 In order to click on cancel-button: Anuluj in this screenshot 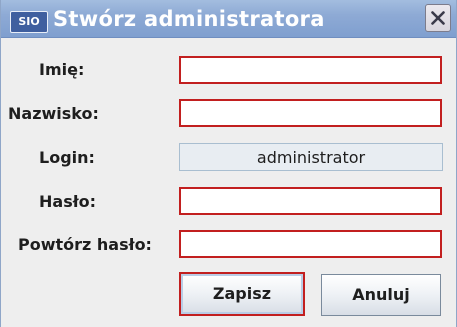, I will do `click(381, 295)`.